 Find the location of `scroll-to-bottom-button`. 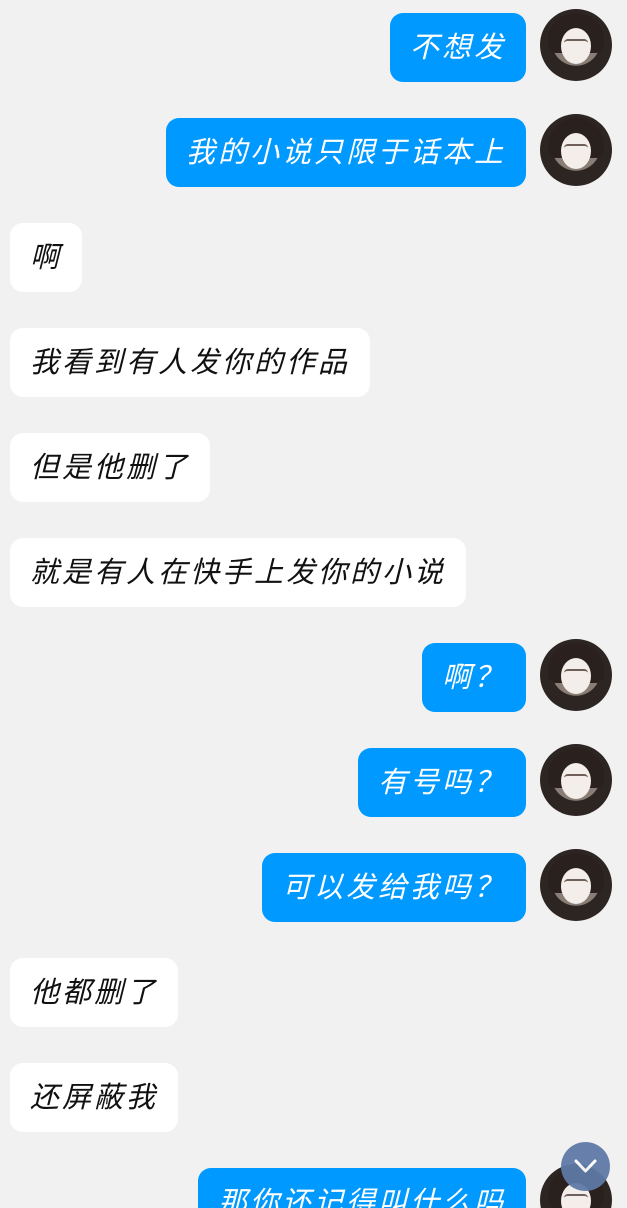

scroll-to-bottom-button is located at coordinates (585, 1166).